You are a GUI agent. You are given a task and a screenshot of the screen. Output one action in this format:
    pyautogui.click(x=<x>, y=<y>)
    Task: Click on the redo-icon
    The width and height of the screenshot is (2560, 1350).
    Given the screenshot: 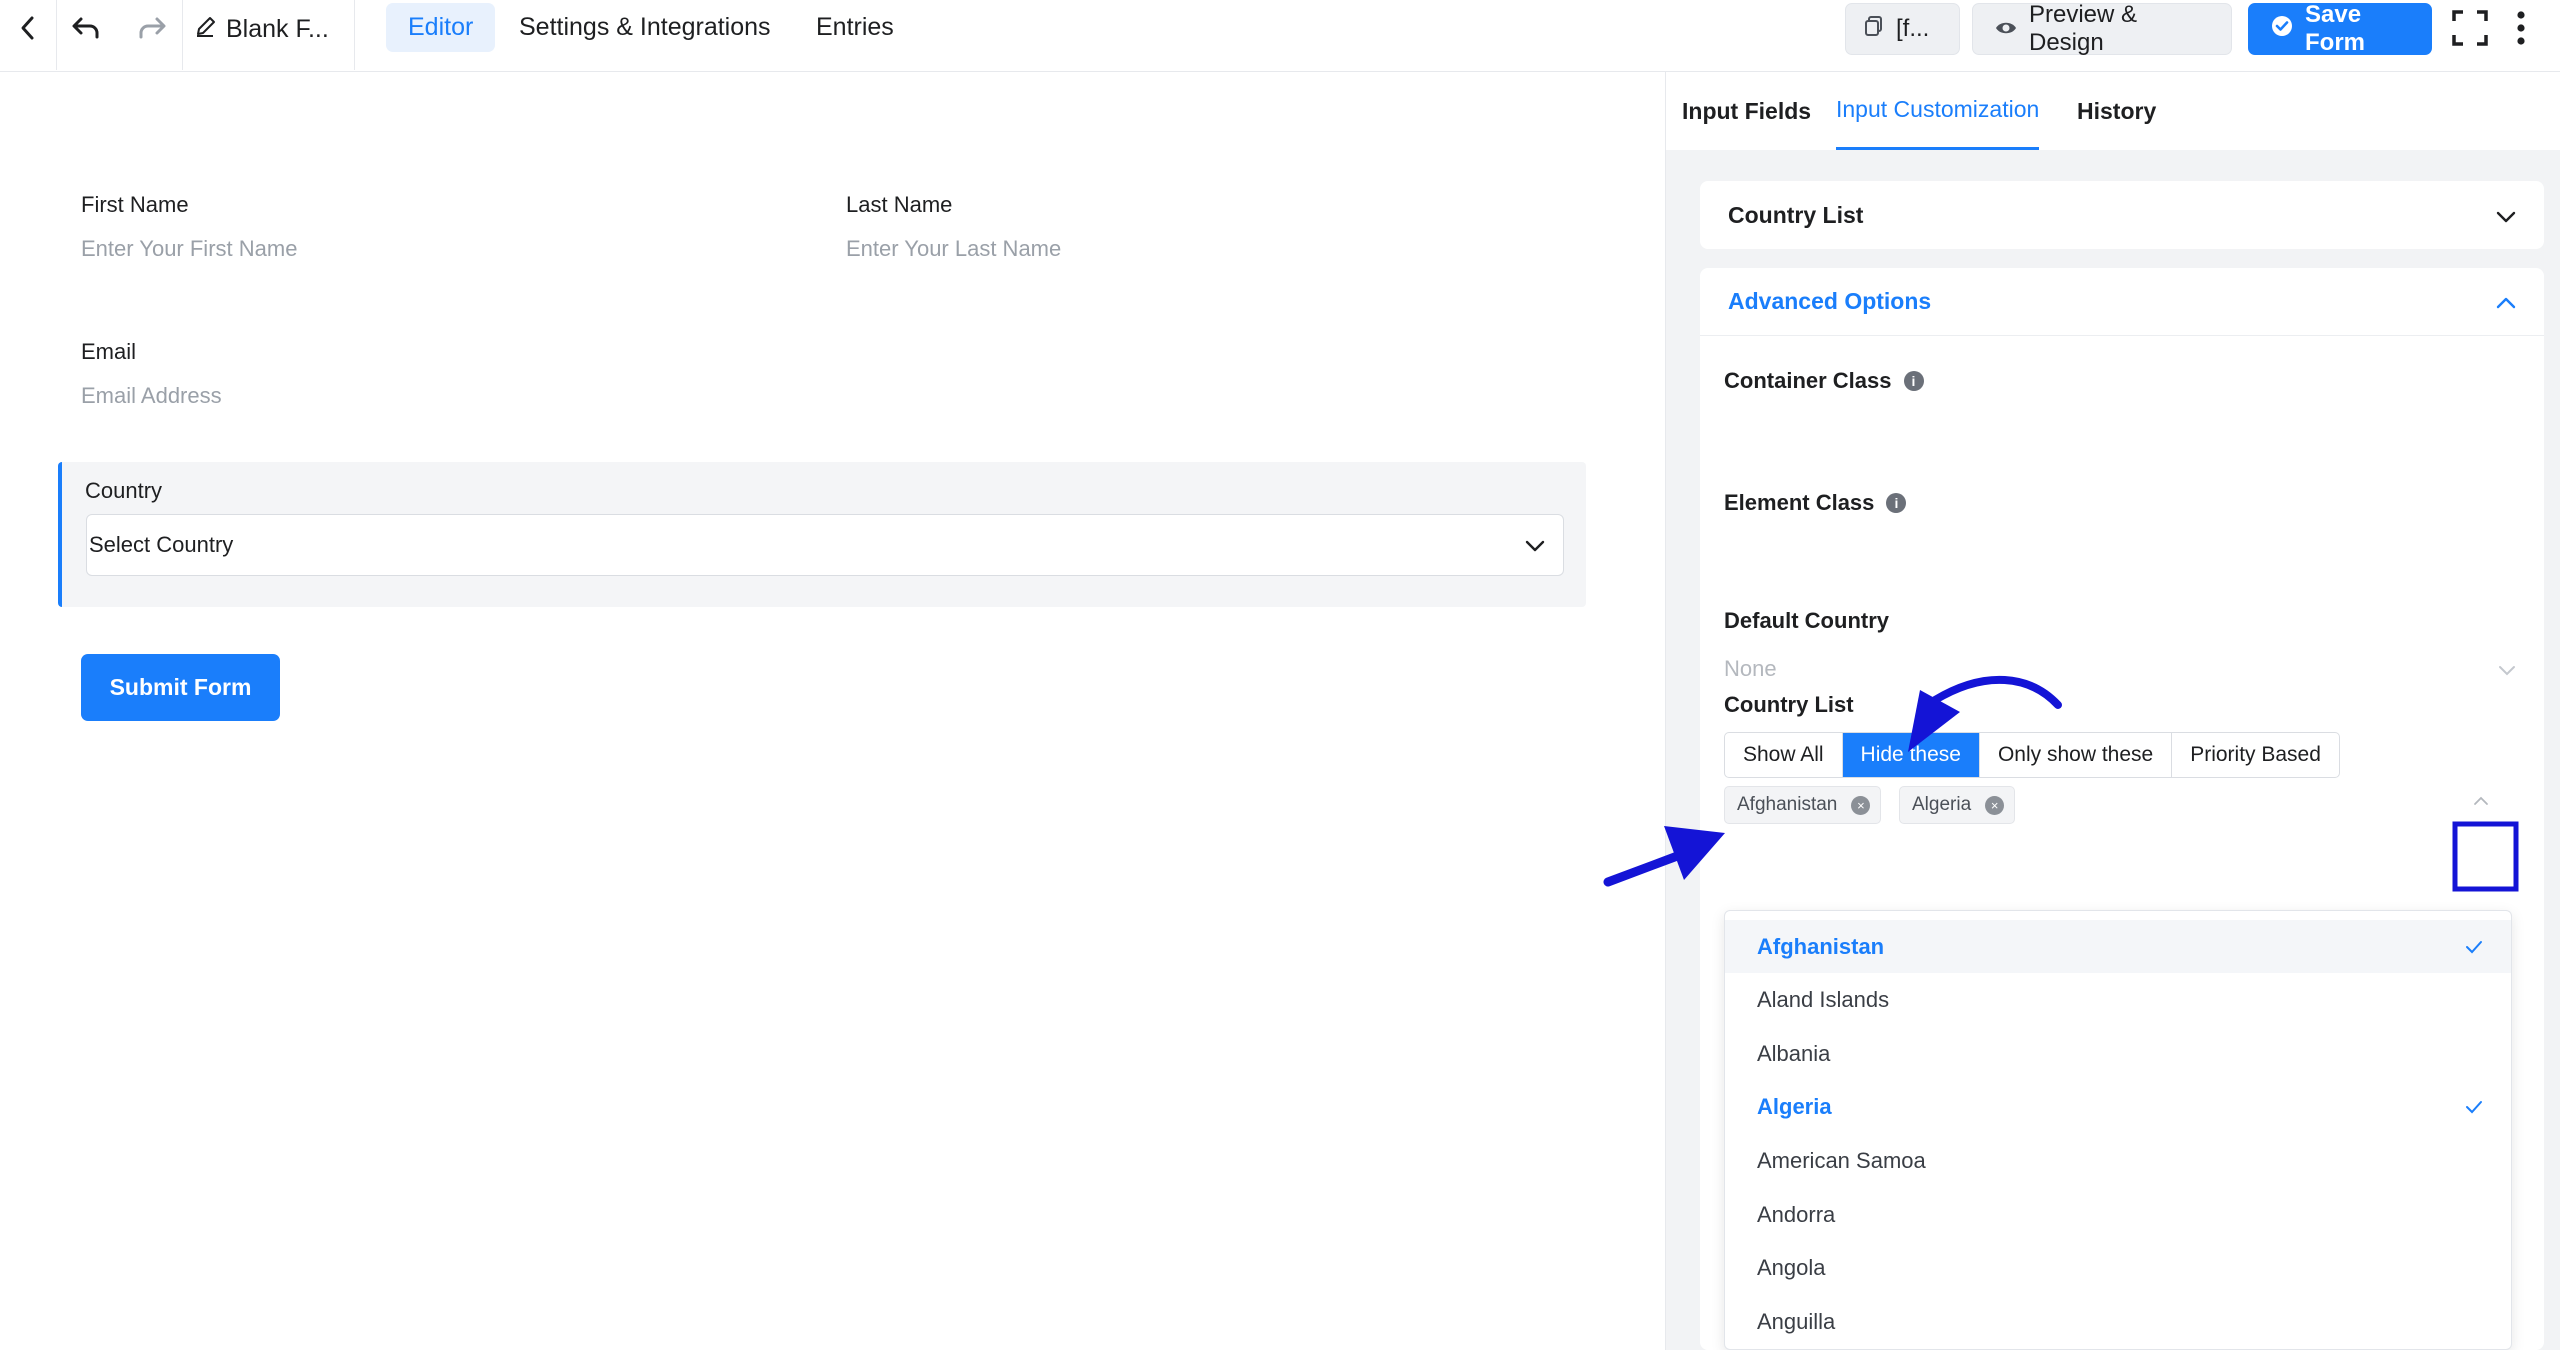 What is the action you would take?
    pyautogui.click(x=152, y=28)
    